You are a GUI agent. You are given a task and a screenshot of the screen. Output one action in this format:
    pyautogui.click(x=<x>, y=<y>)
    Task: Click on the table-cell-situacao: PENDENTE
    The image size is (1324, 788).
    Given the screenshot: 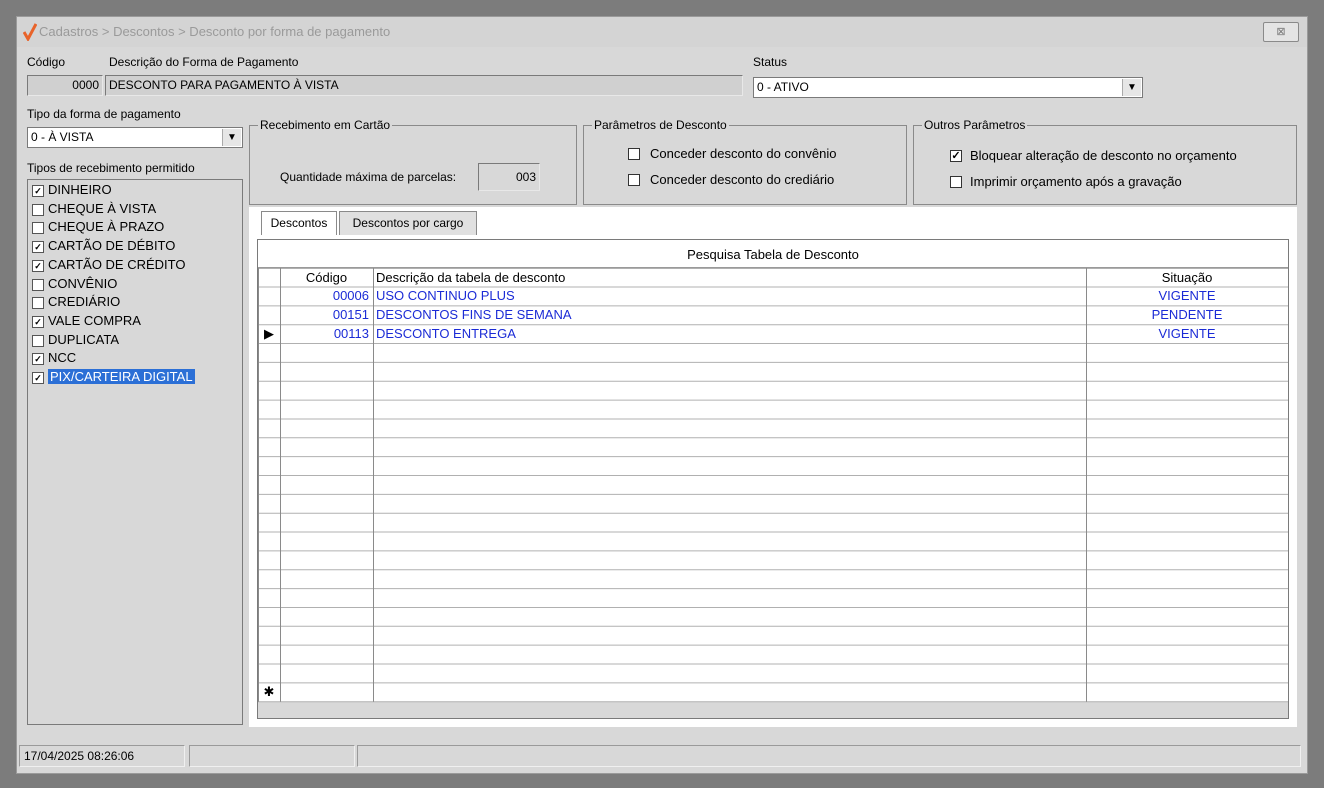 What is the action you would take?
    pyautogui.click(x=1187, y=314)
    